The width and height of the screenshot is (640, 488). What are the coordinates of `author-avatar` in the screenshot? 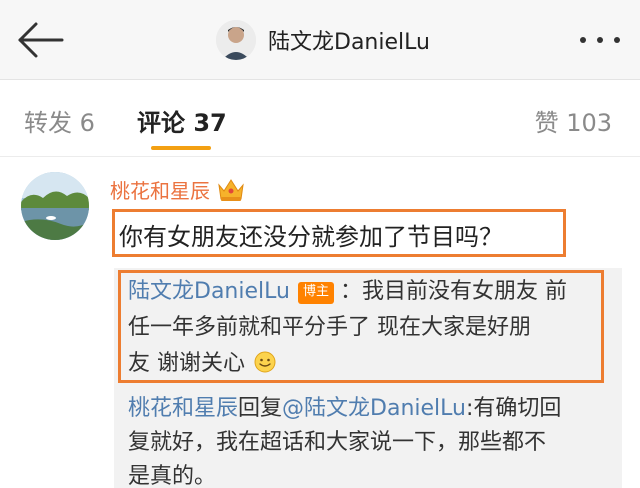 It's located at (236, 40).